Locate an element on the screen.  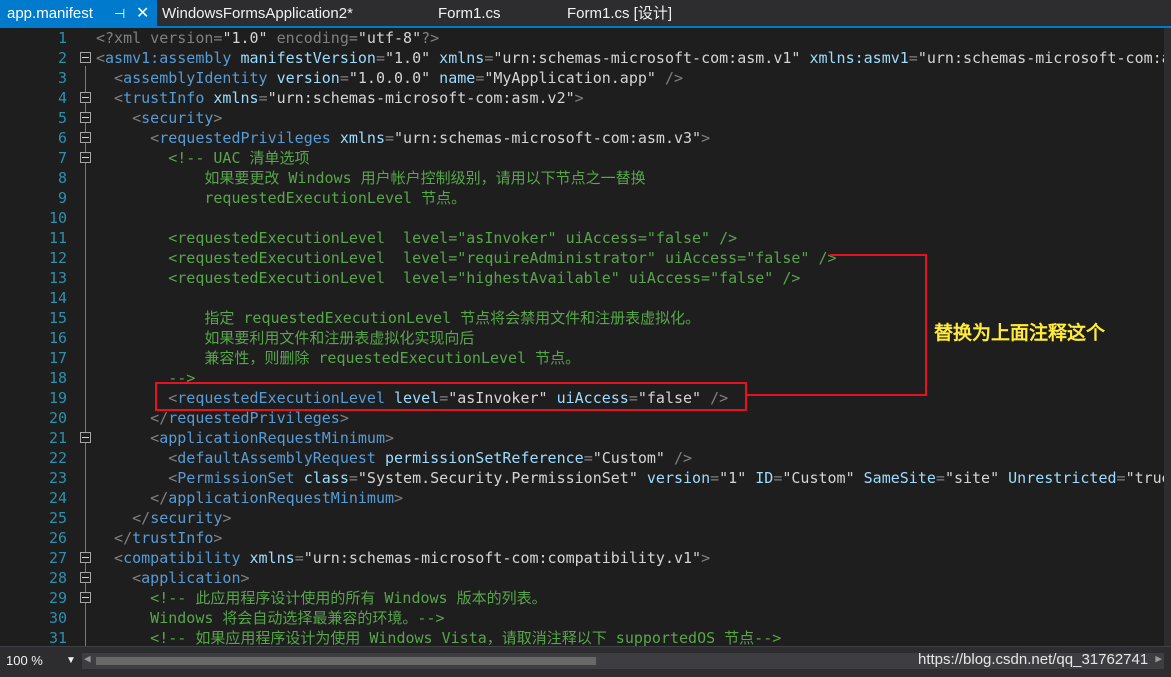
line-number: 2 is located at coordinates (62, 58).